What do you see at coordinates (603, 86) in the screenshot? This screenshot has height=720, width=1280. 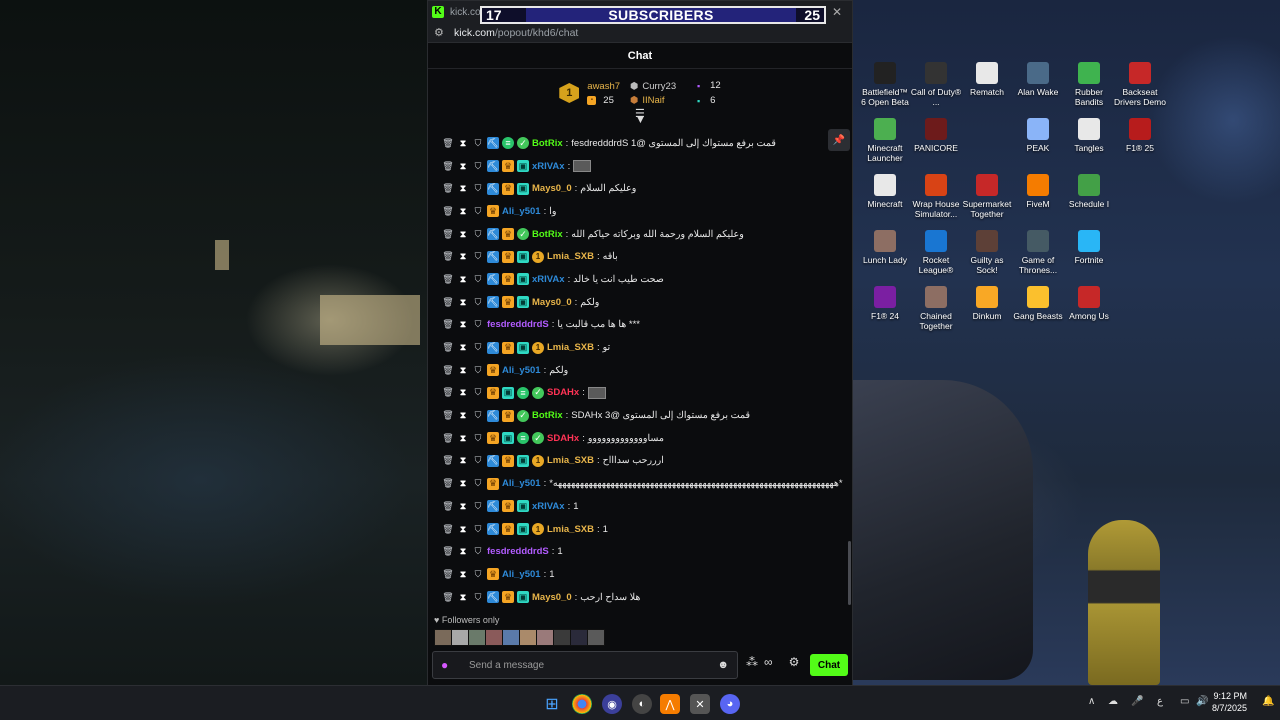 I see `leaderboard-top-user: awash7` at bounding box center [603, 86].